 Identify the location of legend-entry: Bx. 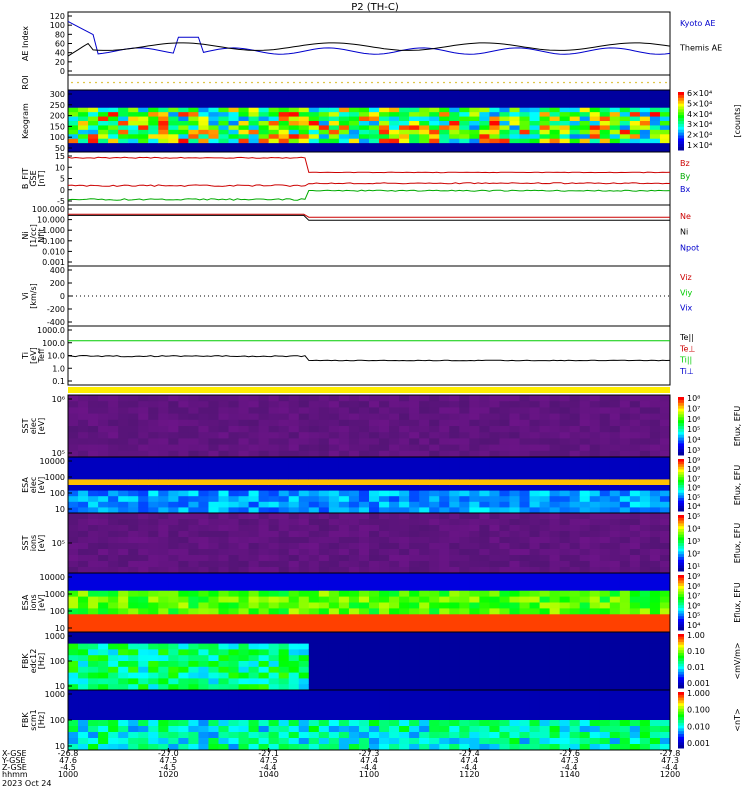
(685, 189).